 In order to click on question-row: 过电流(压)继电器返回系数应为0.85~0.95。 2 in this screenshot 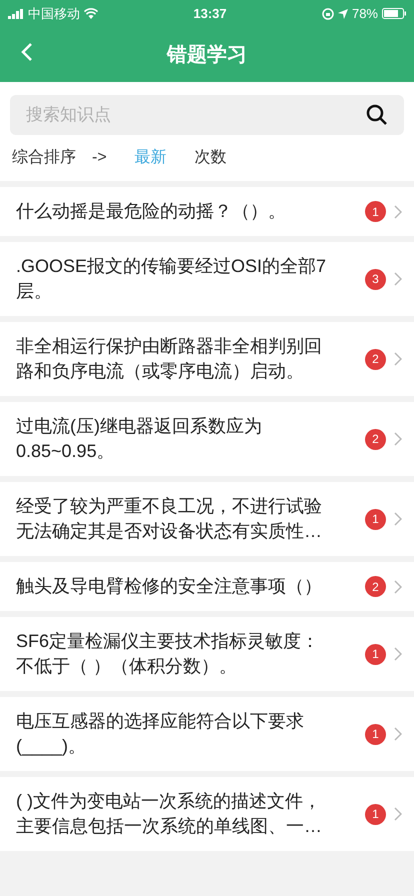, I will do `click(207, 439)`.